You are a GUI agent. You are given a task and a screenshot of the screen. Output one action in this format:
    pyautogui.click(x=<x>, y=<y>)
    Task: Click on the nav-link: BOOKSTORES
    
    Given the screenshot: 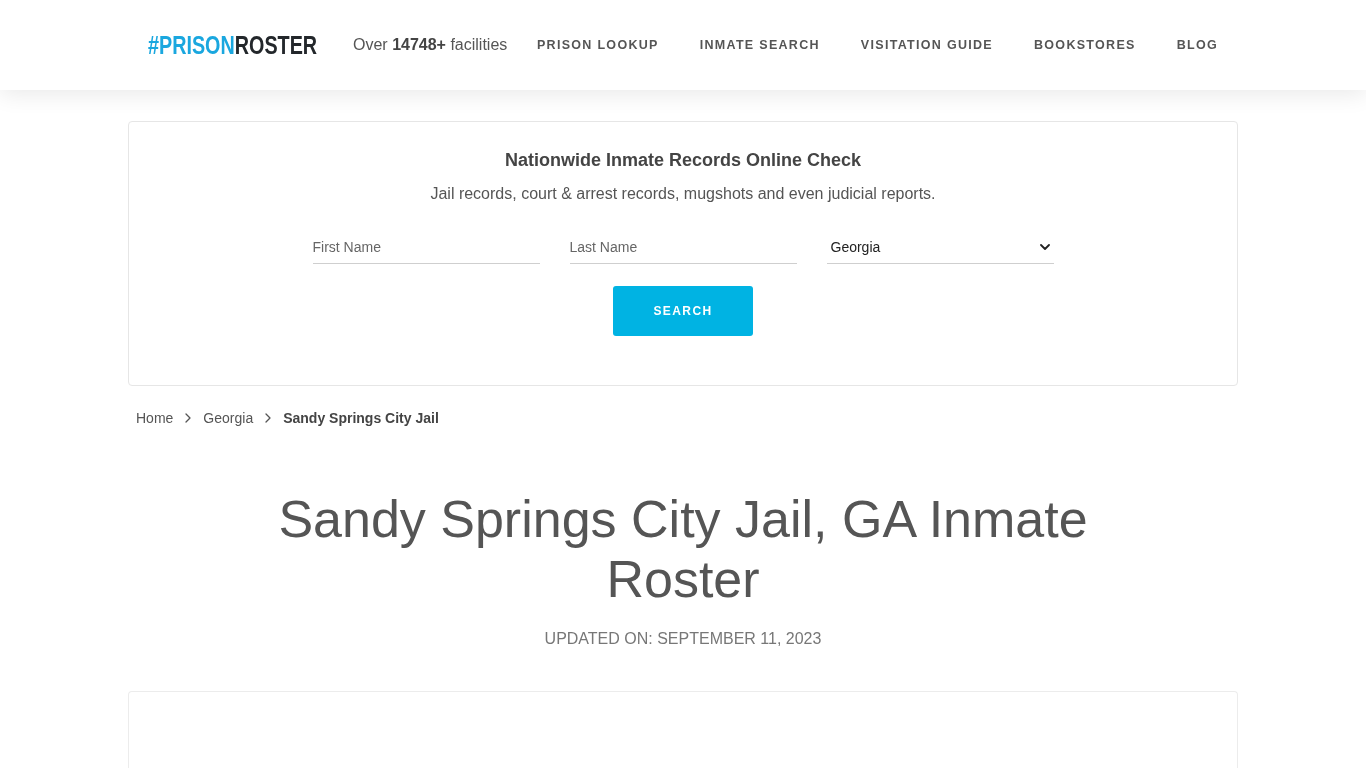 What is the action you would take?
    pyautogui.click(x=1085, y=45)
    